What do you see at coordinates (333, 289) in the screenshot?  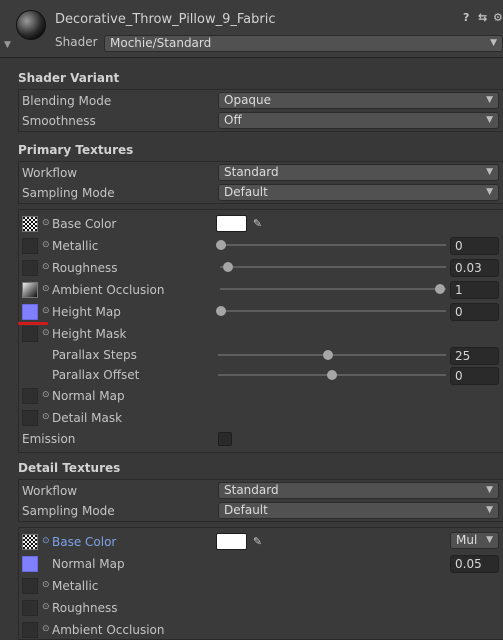 I see `ambient-occlusion-slider-track` at bounding box center [333, 289].